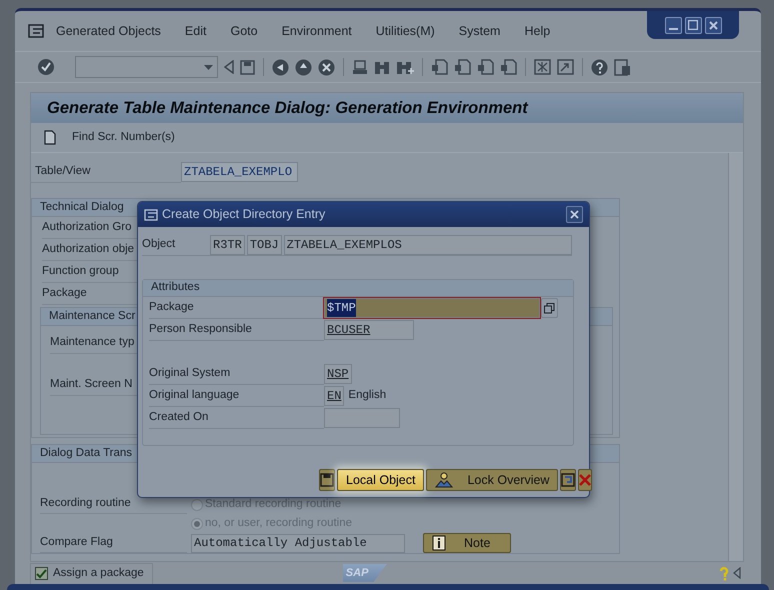 This screenshot has width=774, height=590. What do you see at coordinates (41, 573) in the screenshot?
I see `checkmark-icon` at bounding box center [41, 573].